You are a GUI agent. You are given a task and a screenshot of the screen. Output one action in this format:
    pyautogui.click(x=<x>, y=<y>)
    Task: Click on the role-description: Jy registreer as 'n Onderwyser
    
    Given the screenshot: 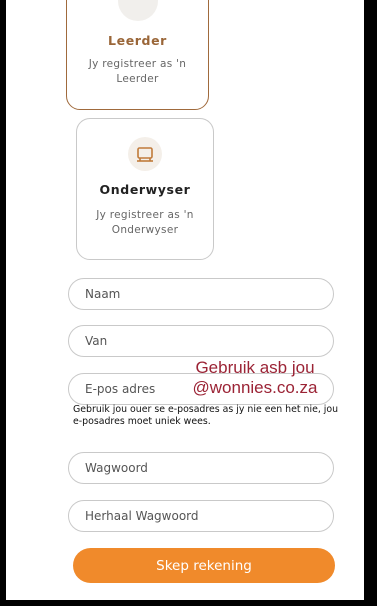 What is the action you would take?
    pyautogui.click(x=145, y=222)
    